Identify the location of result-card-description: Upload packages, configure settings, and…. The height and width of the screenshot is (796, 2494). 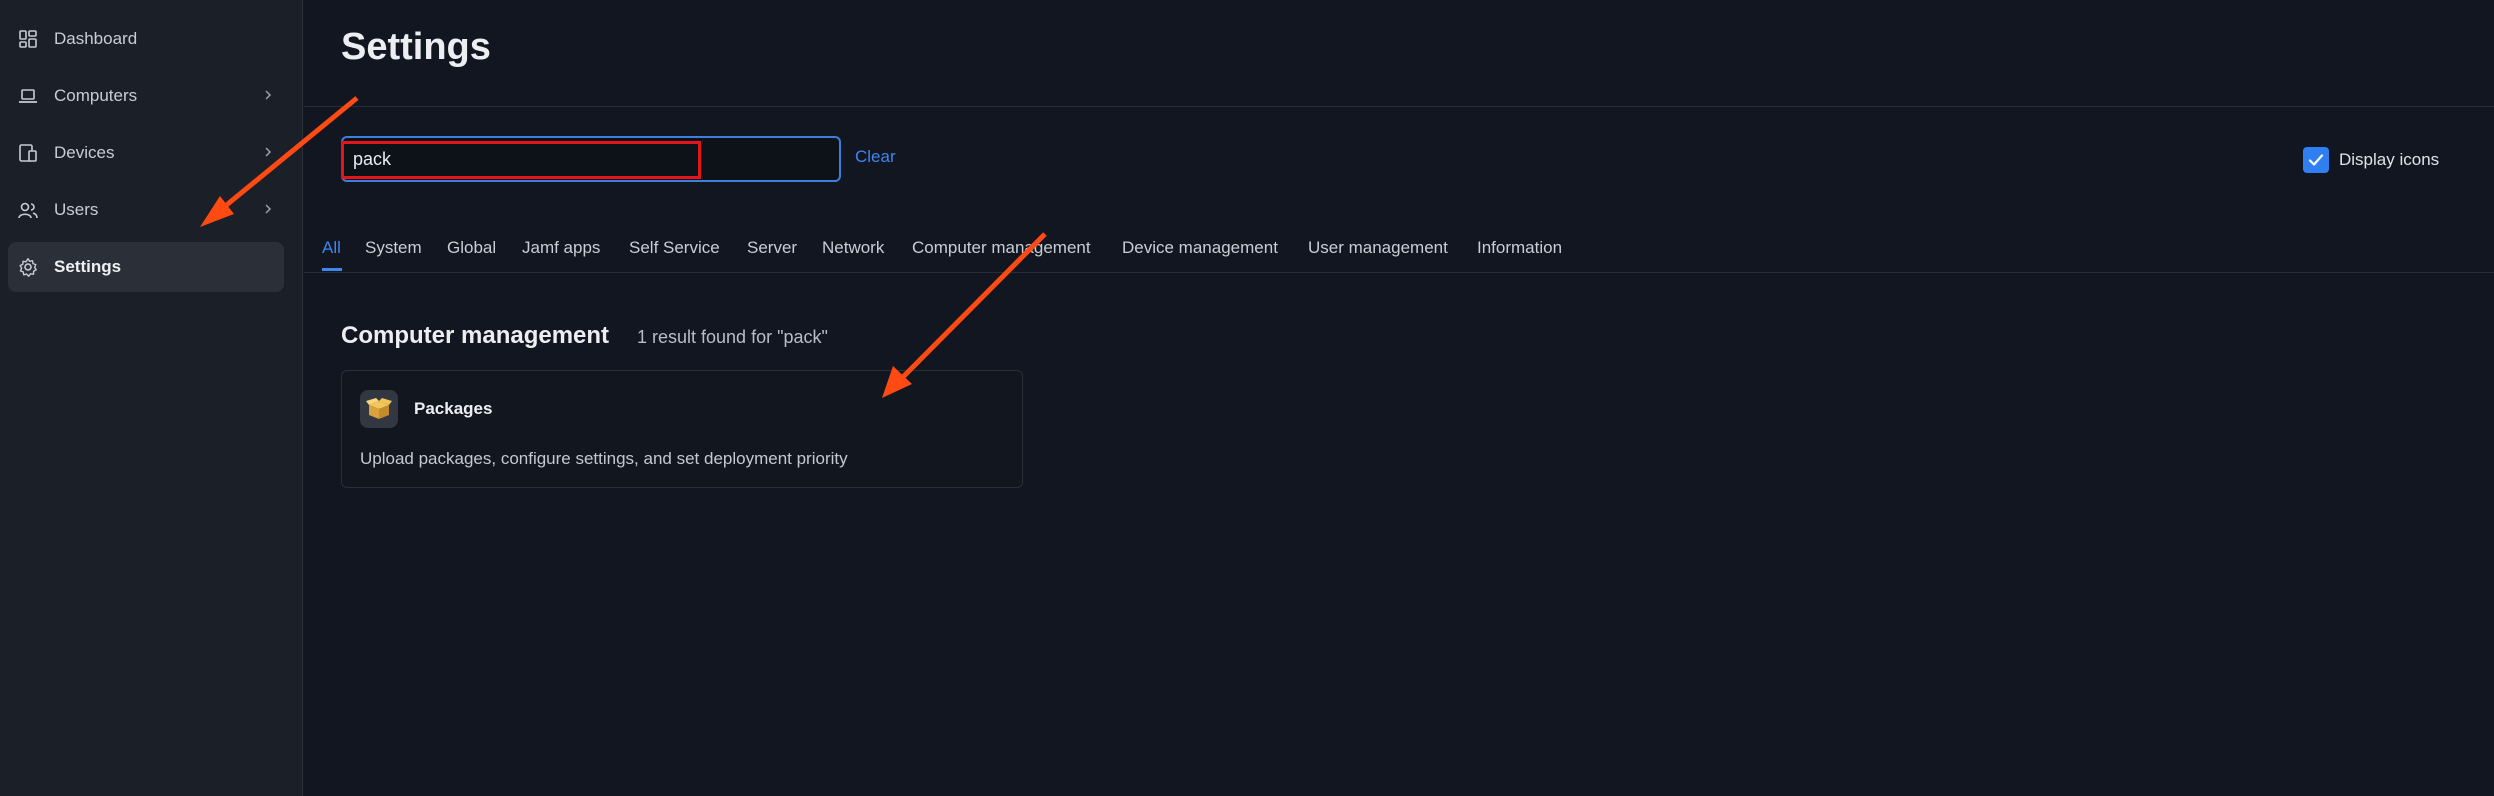
(604, 458).